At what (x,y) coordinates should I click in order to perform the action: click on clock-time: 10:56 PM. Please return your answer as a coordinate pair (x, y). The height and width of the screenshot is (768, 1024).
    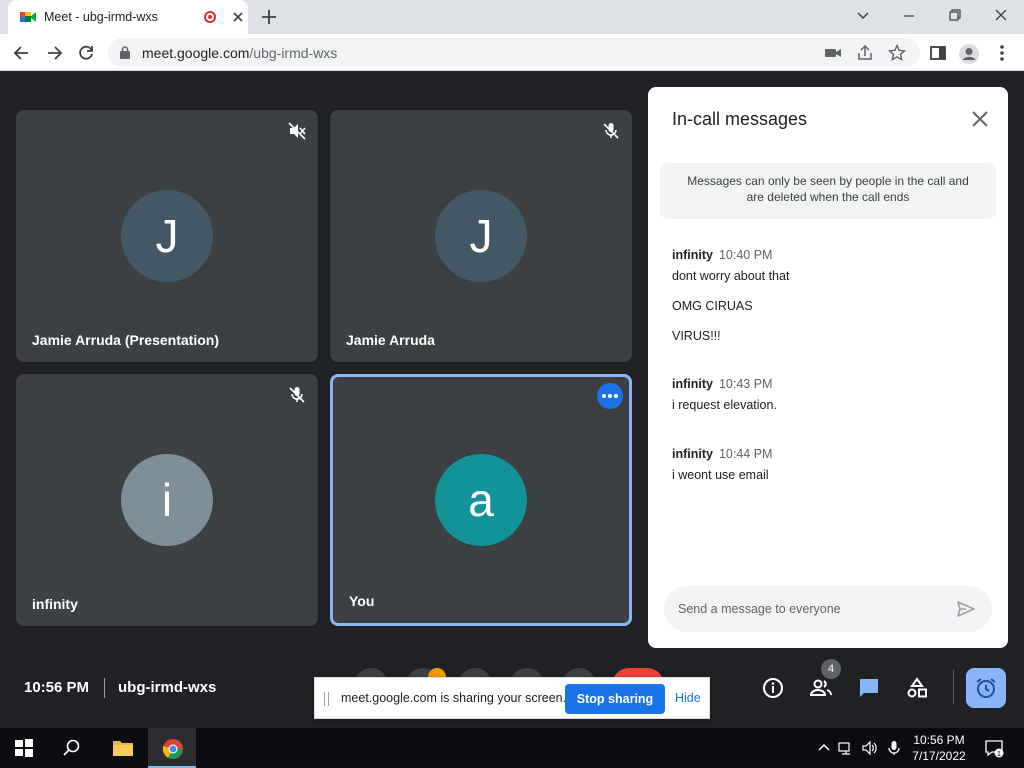
    Looking at the image, I should click on (939, 740).